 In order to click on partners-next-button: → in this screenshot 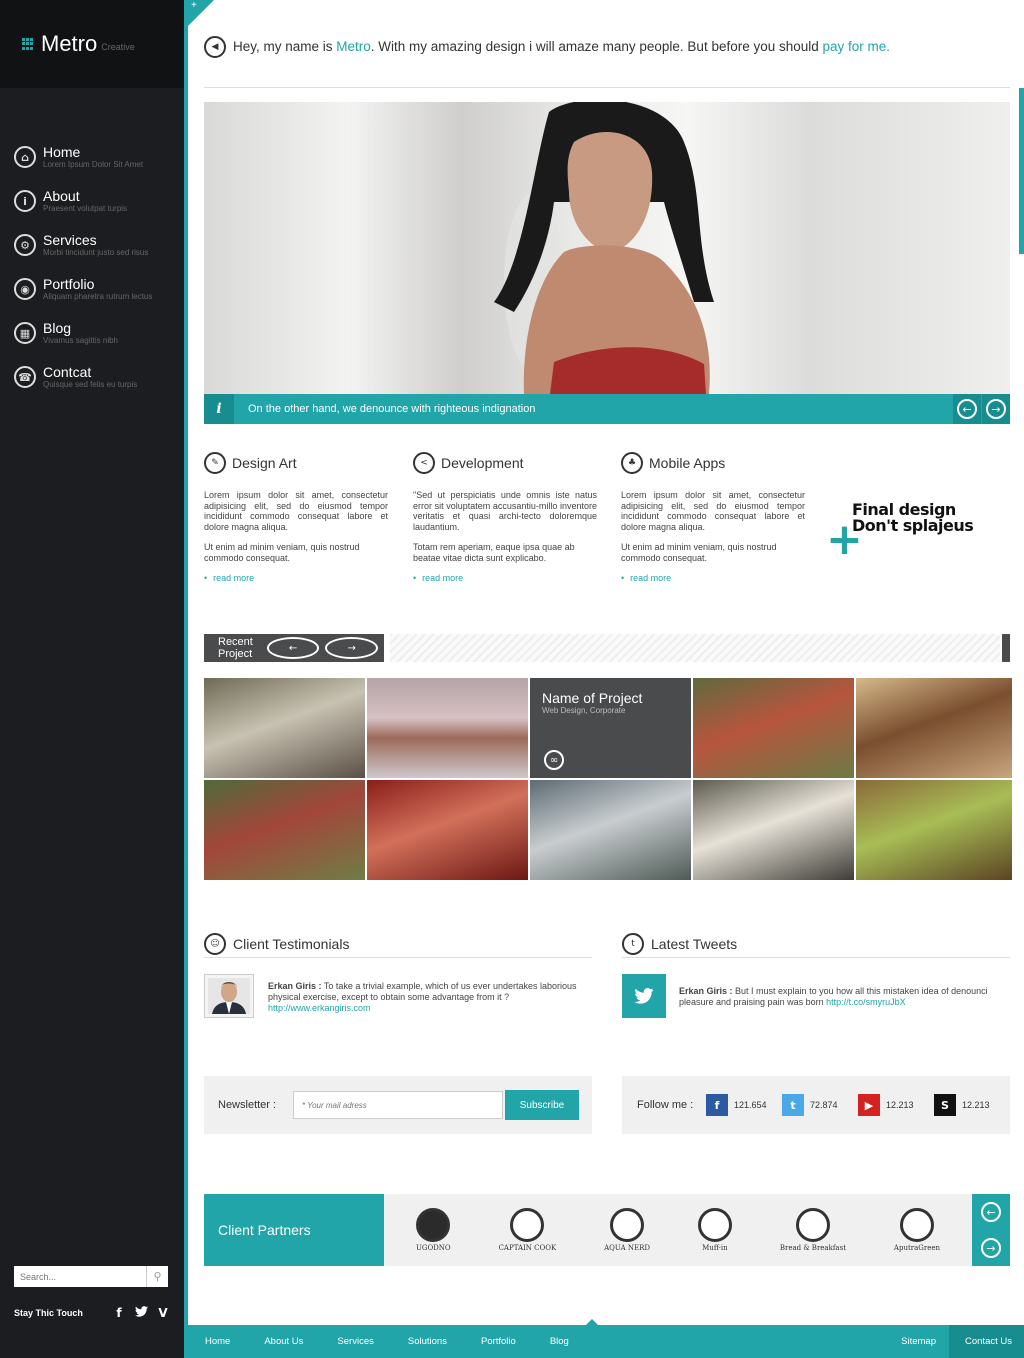, I will do `click(991, 1248)`.